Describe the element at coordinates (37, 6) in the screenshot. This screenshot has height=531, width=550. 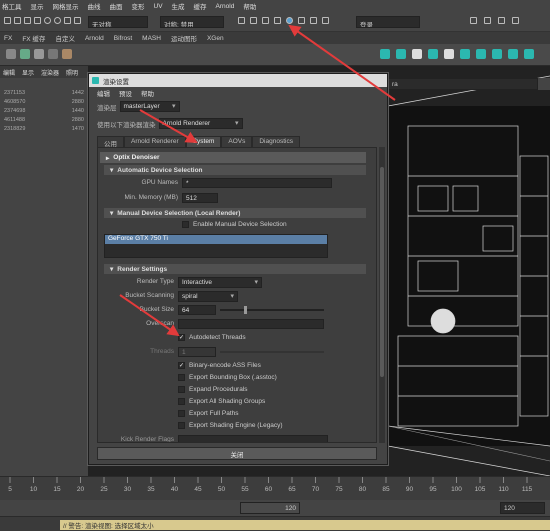
I see `menu-item: 显示` at that location.